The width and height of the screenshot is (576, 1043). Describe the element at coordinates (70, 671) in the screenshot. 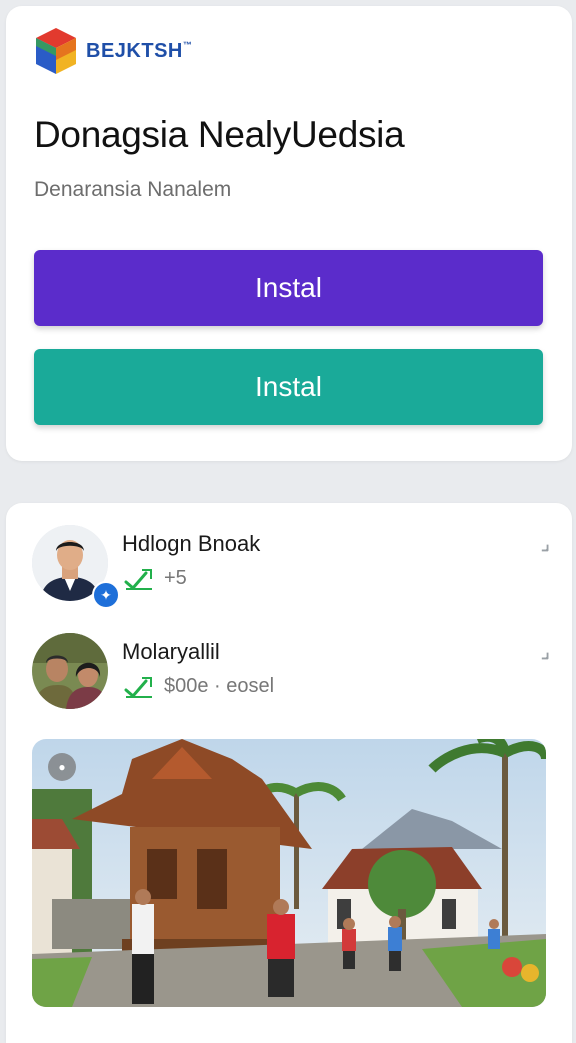

I see `avatar` at that location.